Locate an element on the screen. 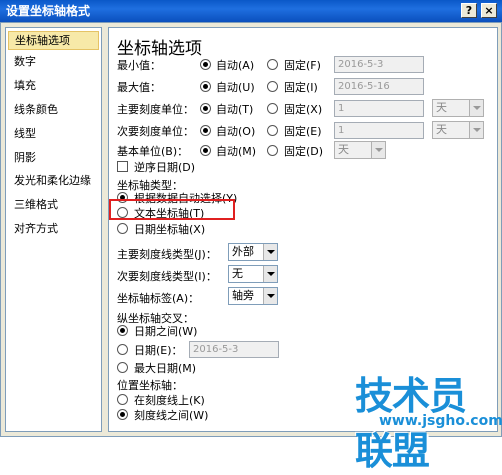 The image size is (502, 475). cross-max-date-label: 最大日期(M) is located at coordinates (165, 368).